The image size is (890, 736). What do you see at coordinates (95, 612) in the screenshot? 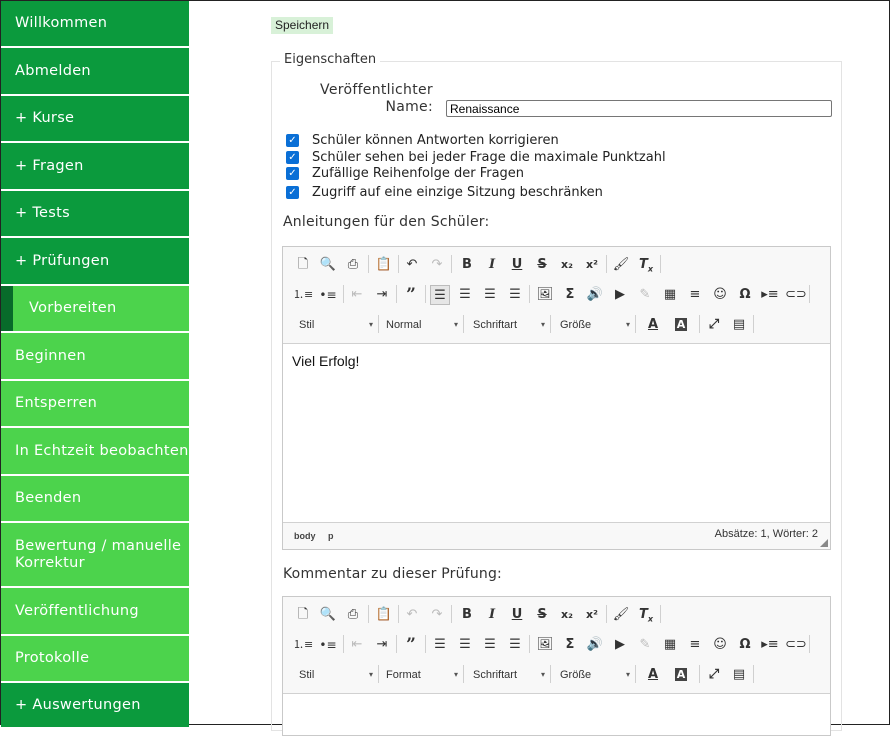
I see `sidebar-item-veroeffentlichung: Veröffentlichung` at bounding box center [95, 612].